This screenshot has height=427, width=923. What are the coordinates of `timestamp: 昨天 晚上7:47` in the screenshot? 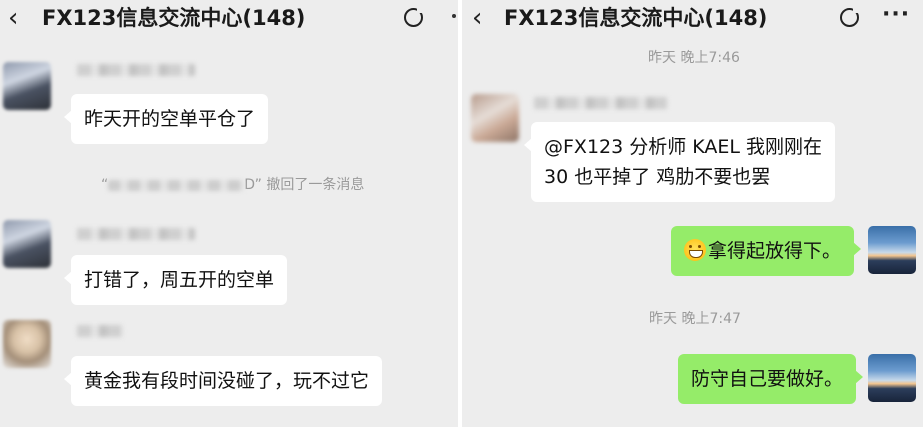 It's located at (695, 319).